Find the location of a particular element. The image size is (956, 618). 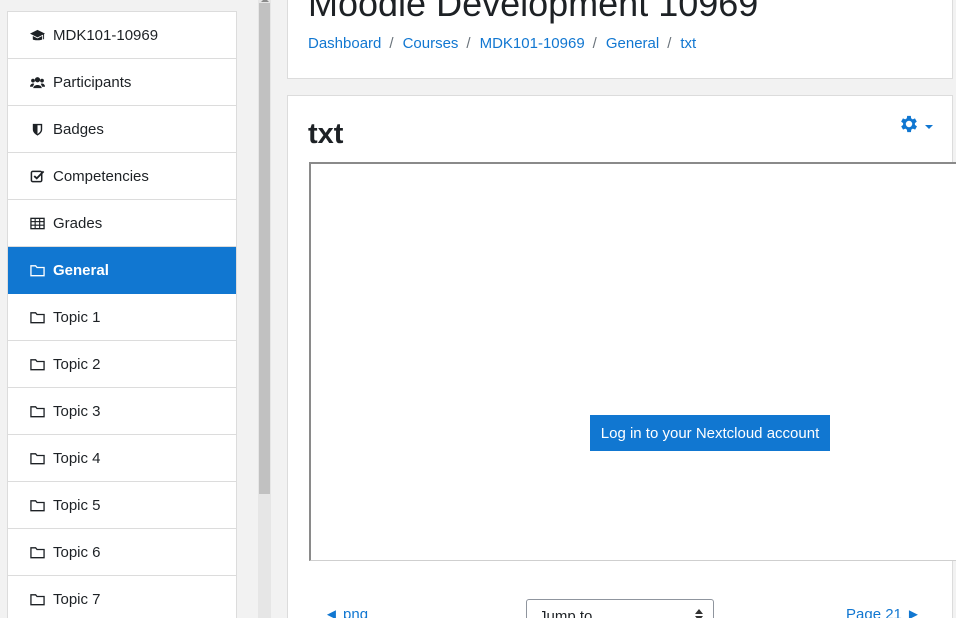

nav-item-label: Grades is located at coordinates (78, 223).